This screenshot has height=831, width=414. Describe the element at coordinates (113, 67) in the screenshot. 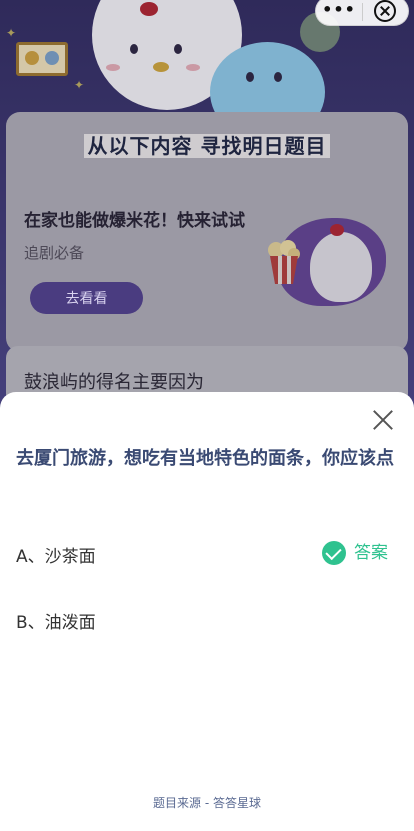

I see `chick-cheek-left` at that location.